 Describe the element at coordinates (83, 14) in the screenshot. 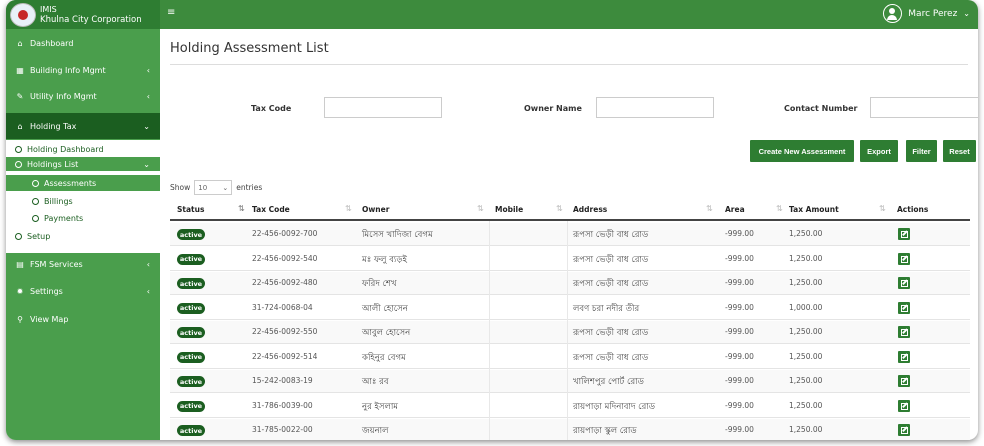

I see `brand: IMIS Khulna City Corporation` at that location.